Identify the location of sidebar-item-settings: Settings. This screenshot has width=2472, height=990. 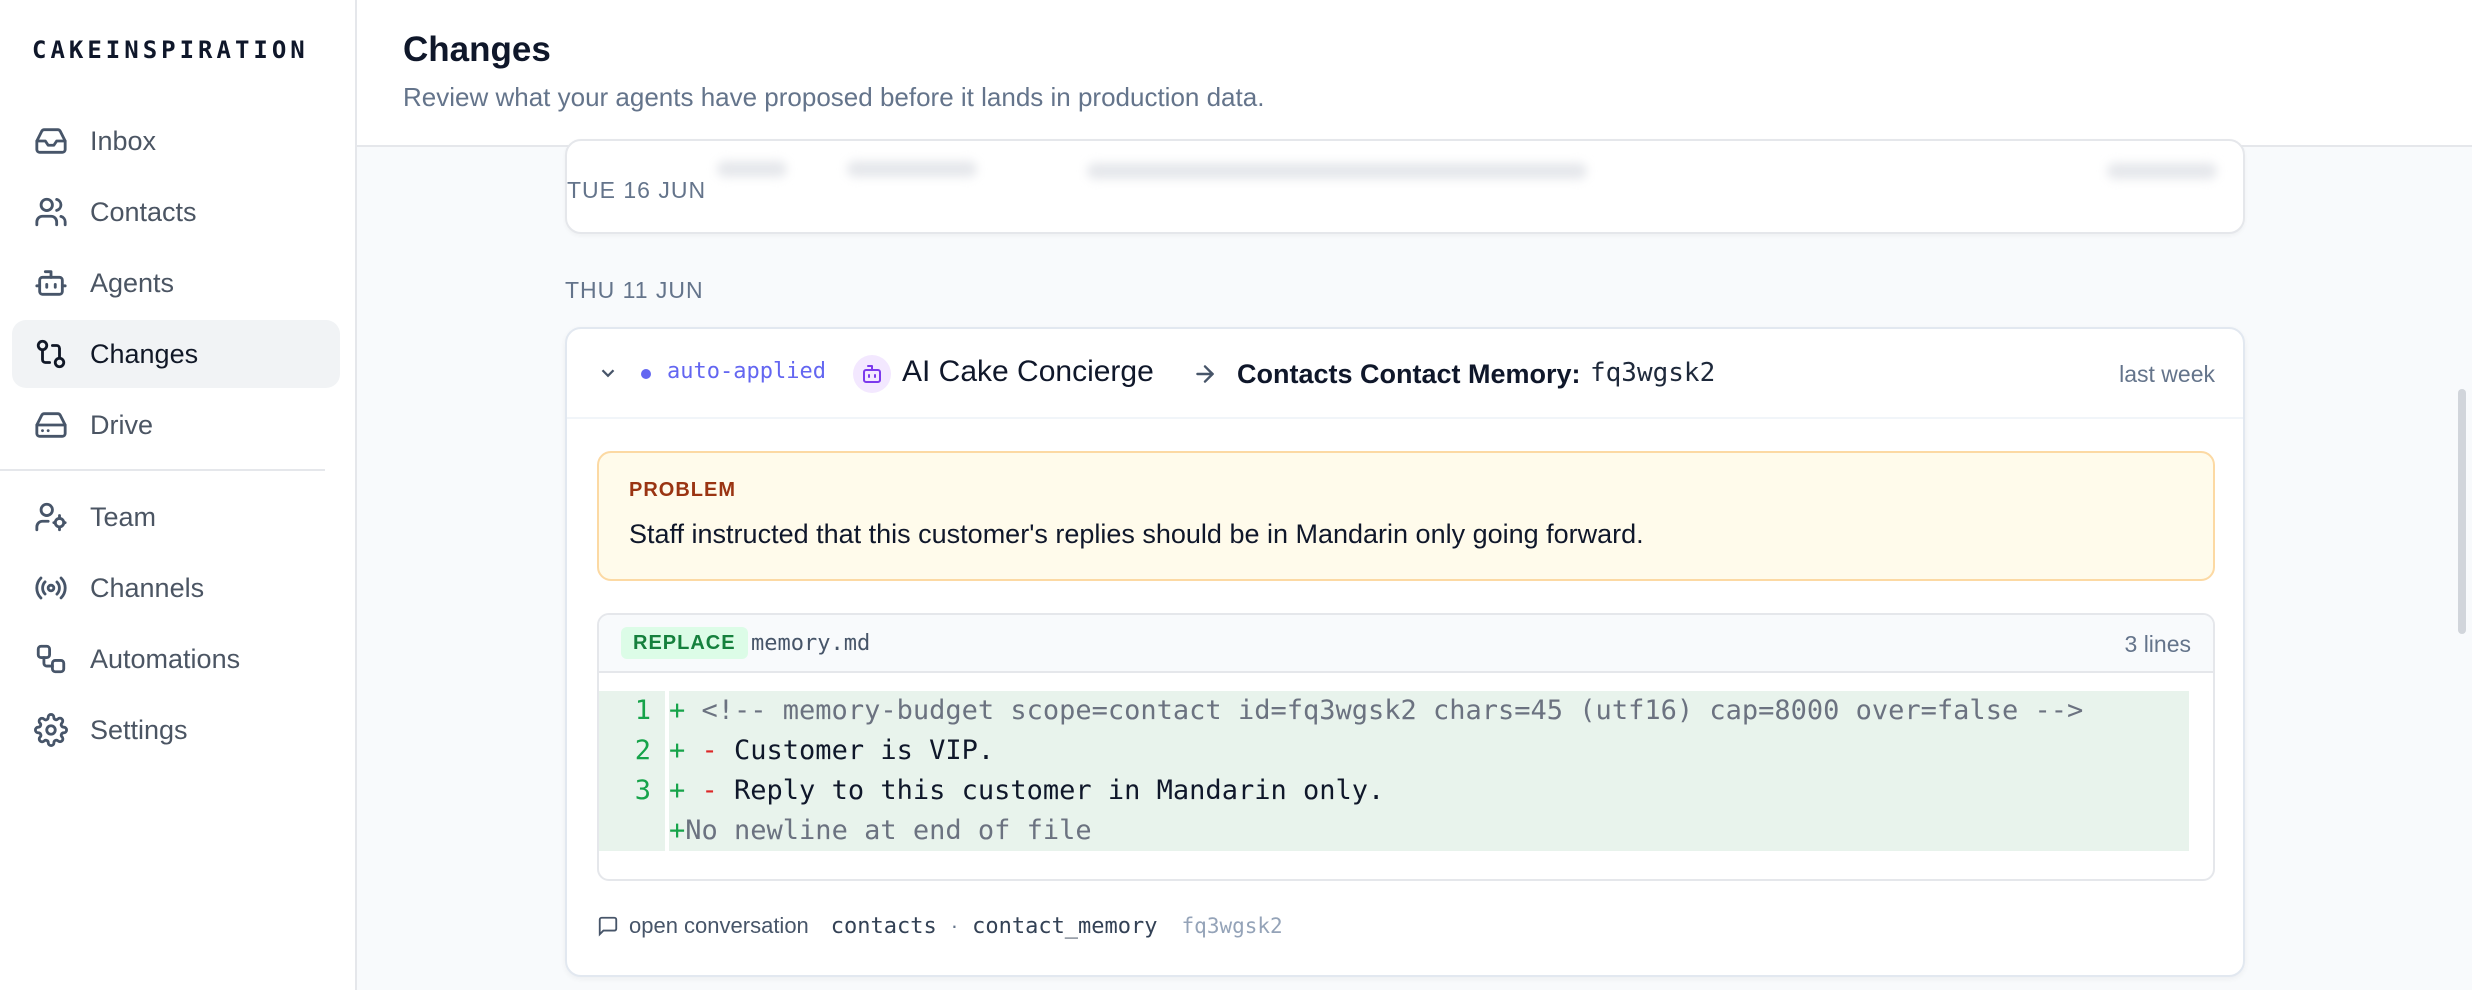
(176, 730).